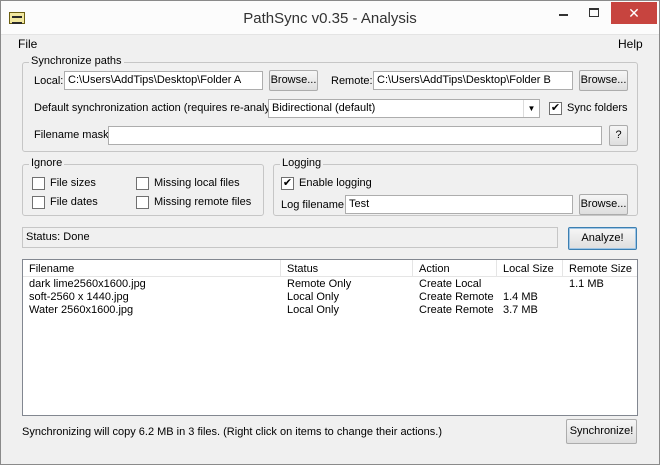  What do you see at coordinates (520, 297) in the screenshot?
I see `cell-local-size: 1.4 MB` at bounding box center [520, 297].